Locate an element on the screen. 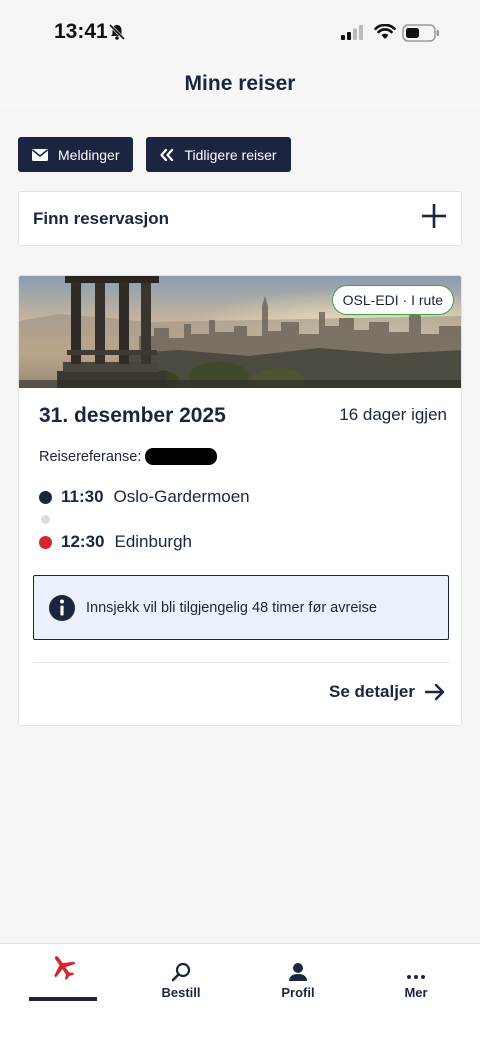  page-title: Mine reiser is located at coordinates (240, 83).